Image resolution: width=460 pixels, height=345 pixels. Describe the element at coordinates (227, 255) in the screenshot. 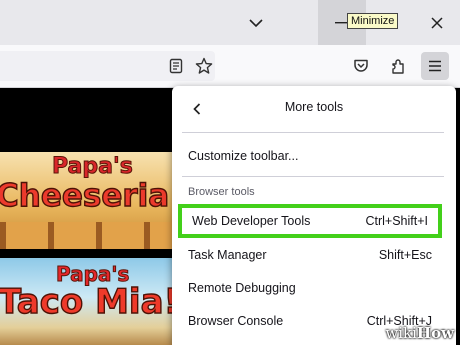

I see `item-label: Task Manager` at that location.